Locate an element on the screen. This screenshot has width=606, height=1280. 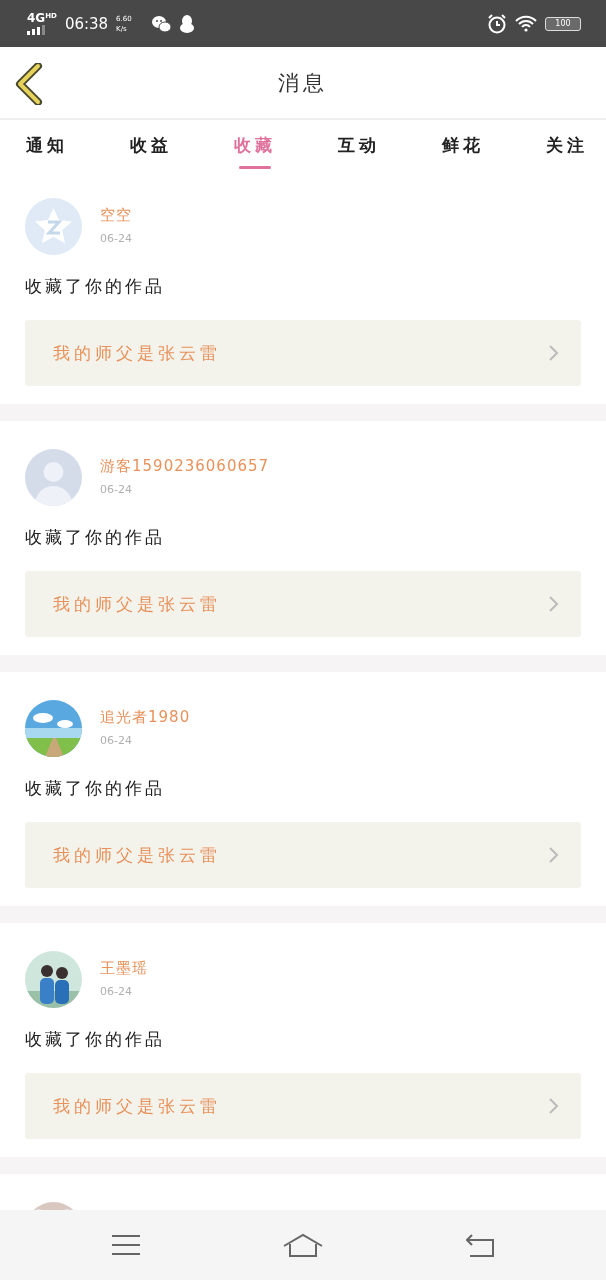
menu-icon is located at coordinates (125, 1245).